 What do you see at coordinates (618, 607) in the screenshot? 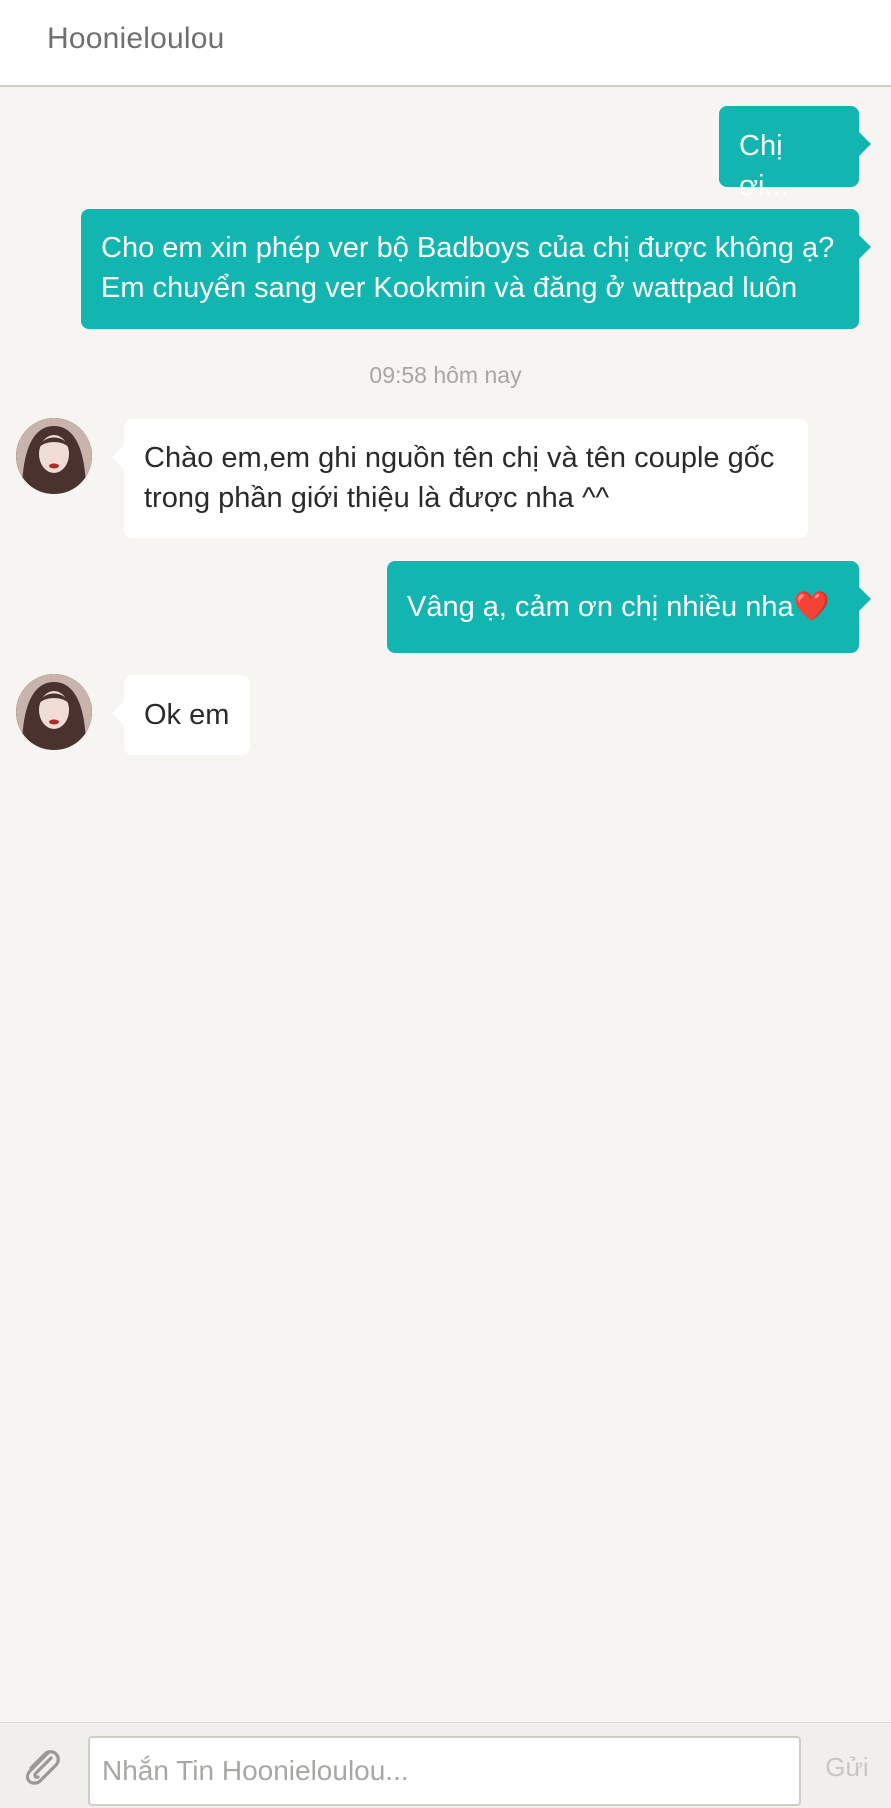
I see `message-text: Vâng ạ, cảm ơn chị nhiều nha❤️` at bounding box center [618, 607].